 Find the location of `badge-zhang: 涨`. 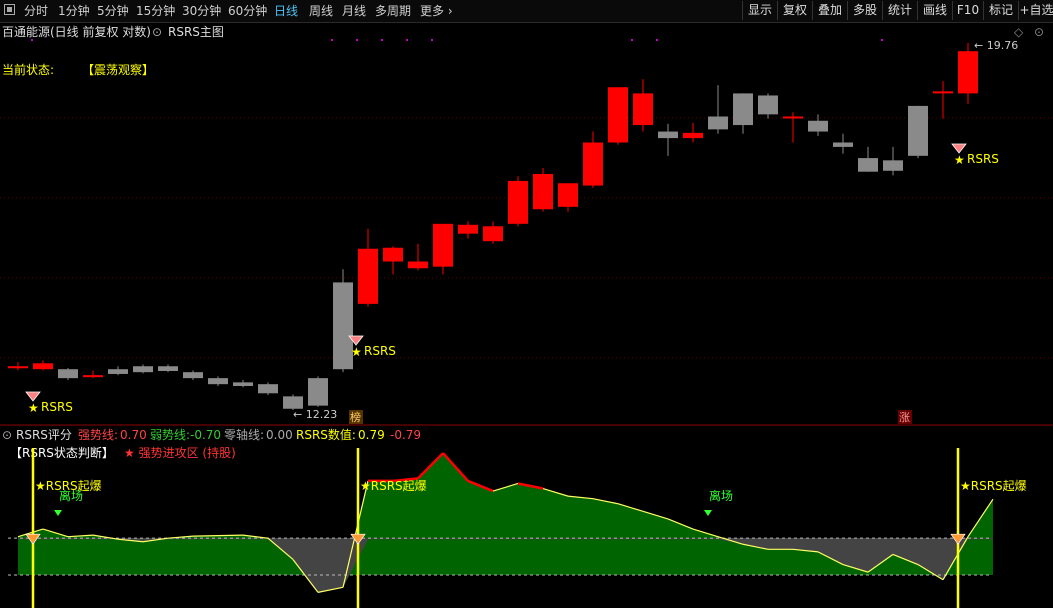

badge-zhang: 涨 is located at coordinates (904, 417).